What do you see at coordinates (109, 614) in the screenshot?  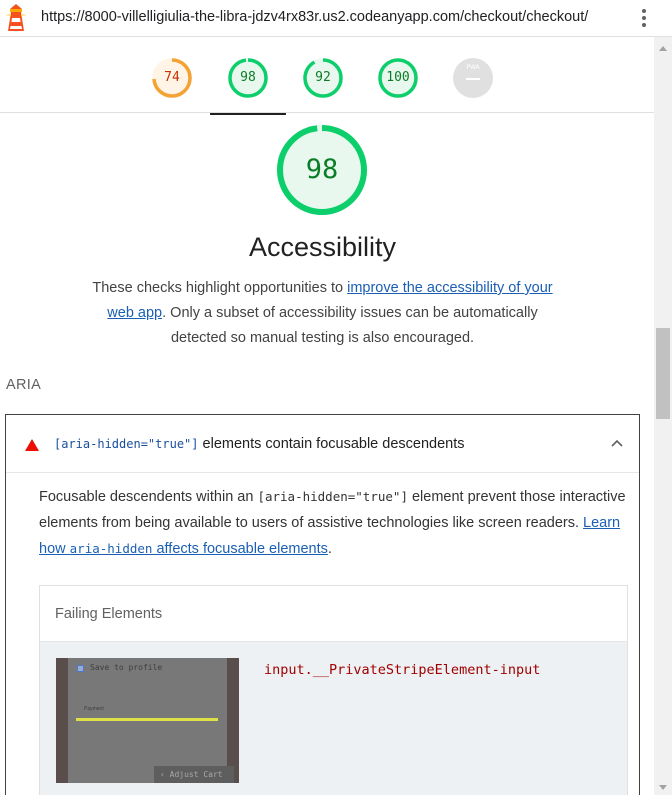 I see `failing-elements-label: Failing Elements` at bounding box center [109, 614].